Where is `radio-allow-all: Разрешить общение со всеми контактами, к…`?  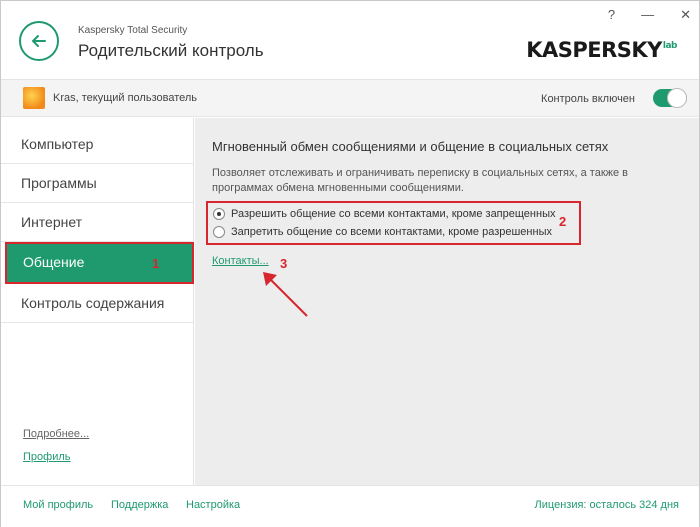 radio-allow-all: Разрешить общение со всеми контактами, к… is located at coordinates (384, 214).